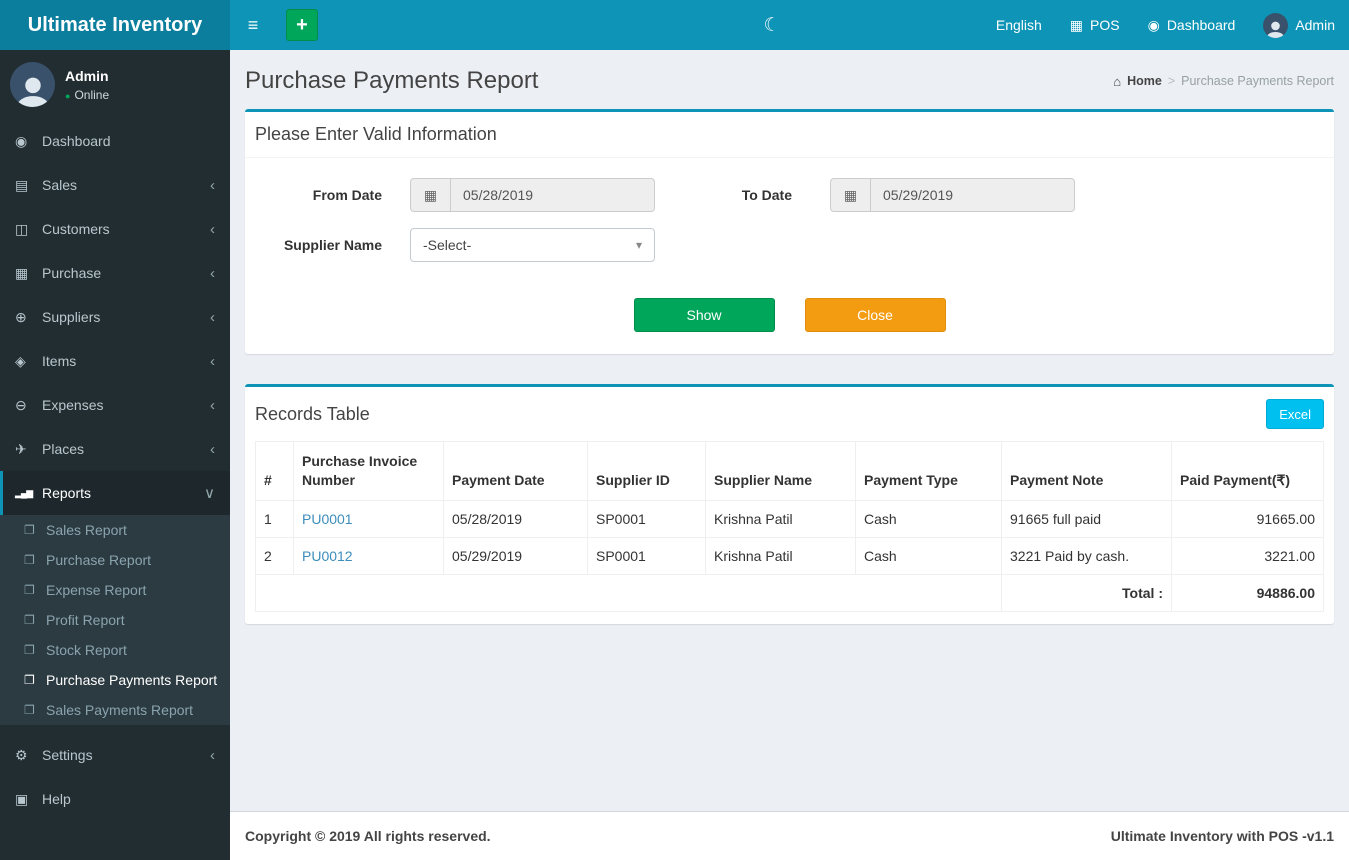 This screenshot has height=860, width=1349. Describe the element at coordinates (1247, 518) in the screenshot. I see `paid-payment-cell: 91665.00` at that location.